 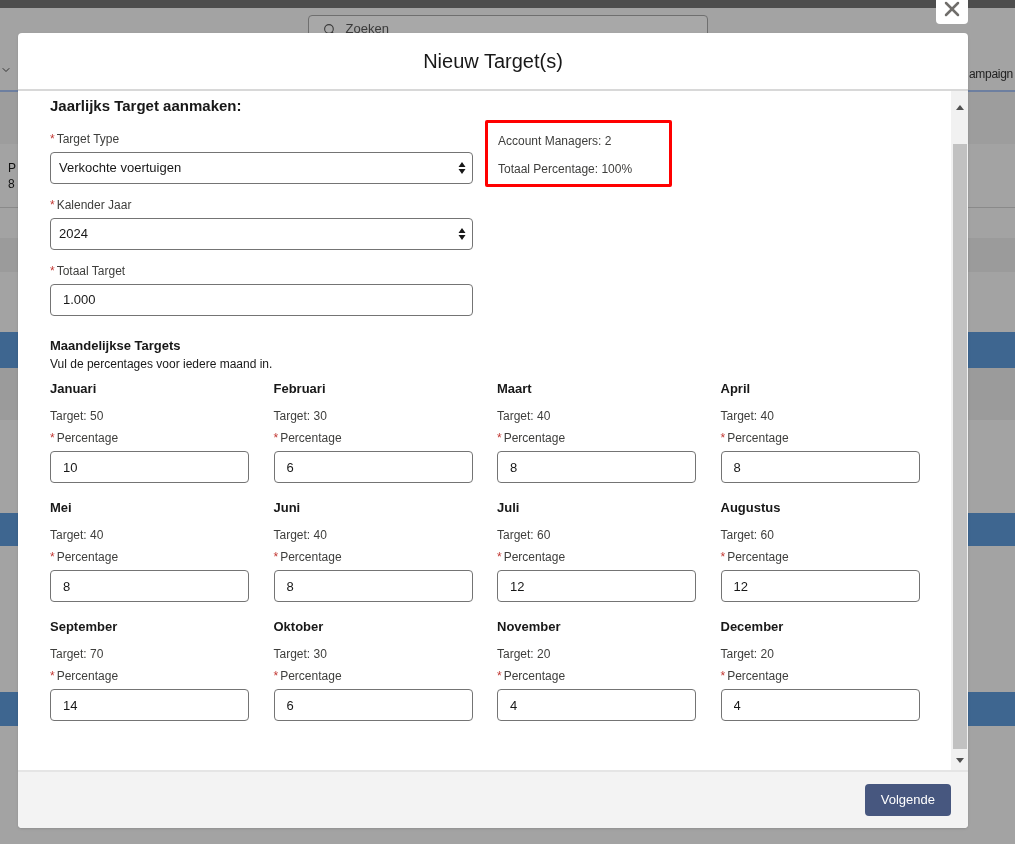 I want to click on background-text: P, so click(x=12, y=167).